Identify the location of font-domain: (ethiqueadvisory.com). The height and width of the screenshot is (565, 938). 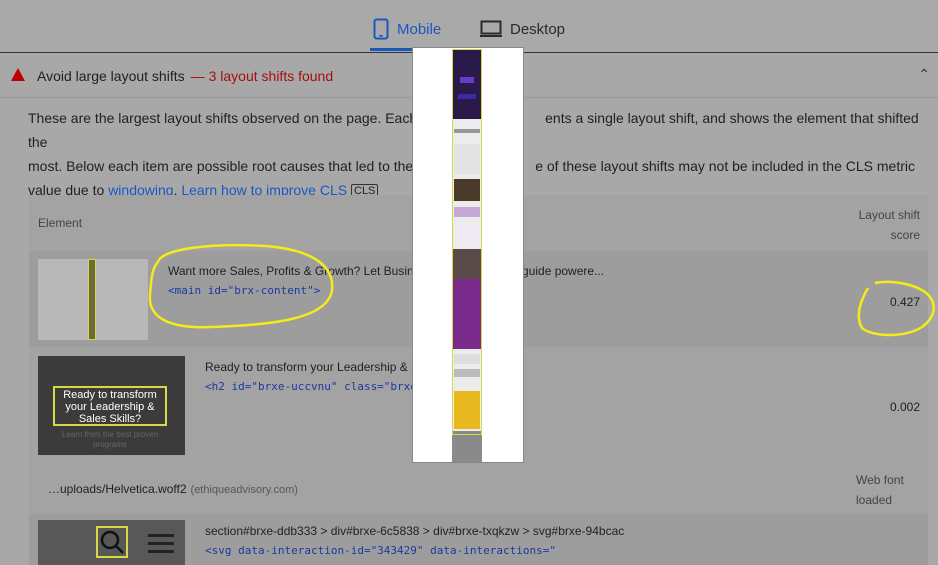
(244, 490).